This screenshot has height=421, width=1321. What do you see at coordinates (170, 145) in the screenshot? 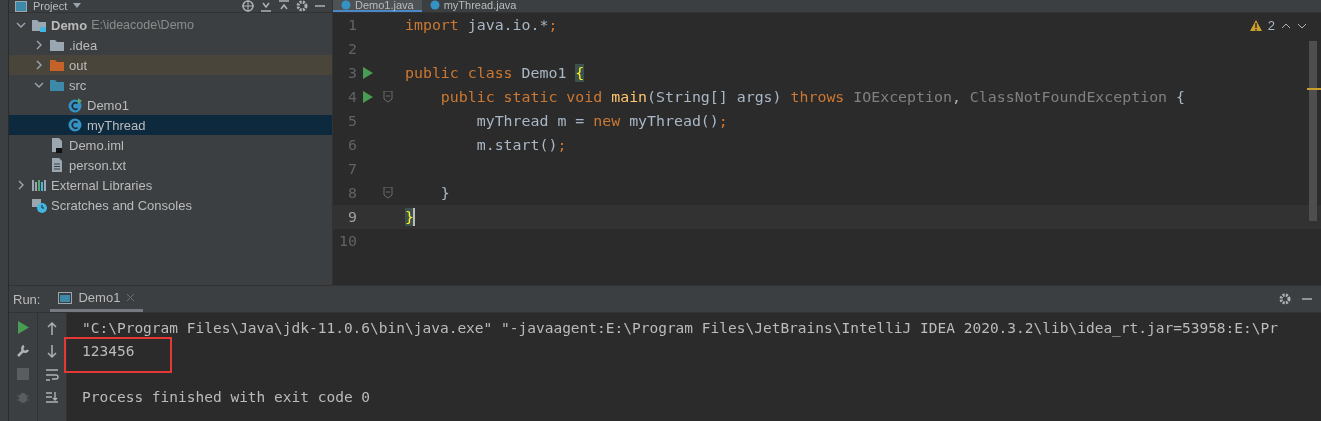
I see `tree-item: Demo.iml` at bounding box center [170, 145].